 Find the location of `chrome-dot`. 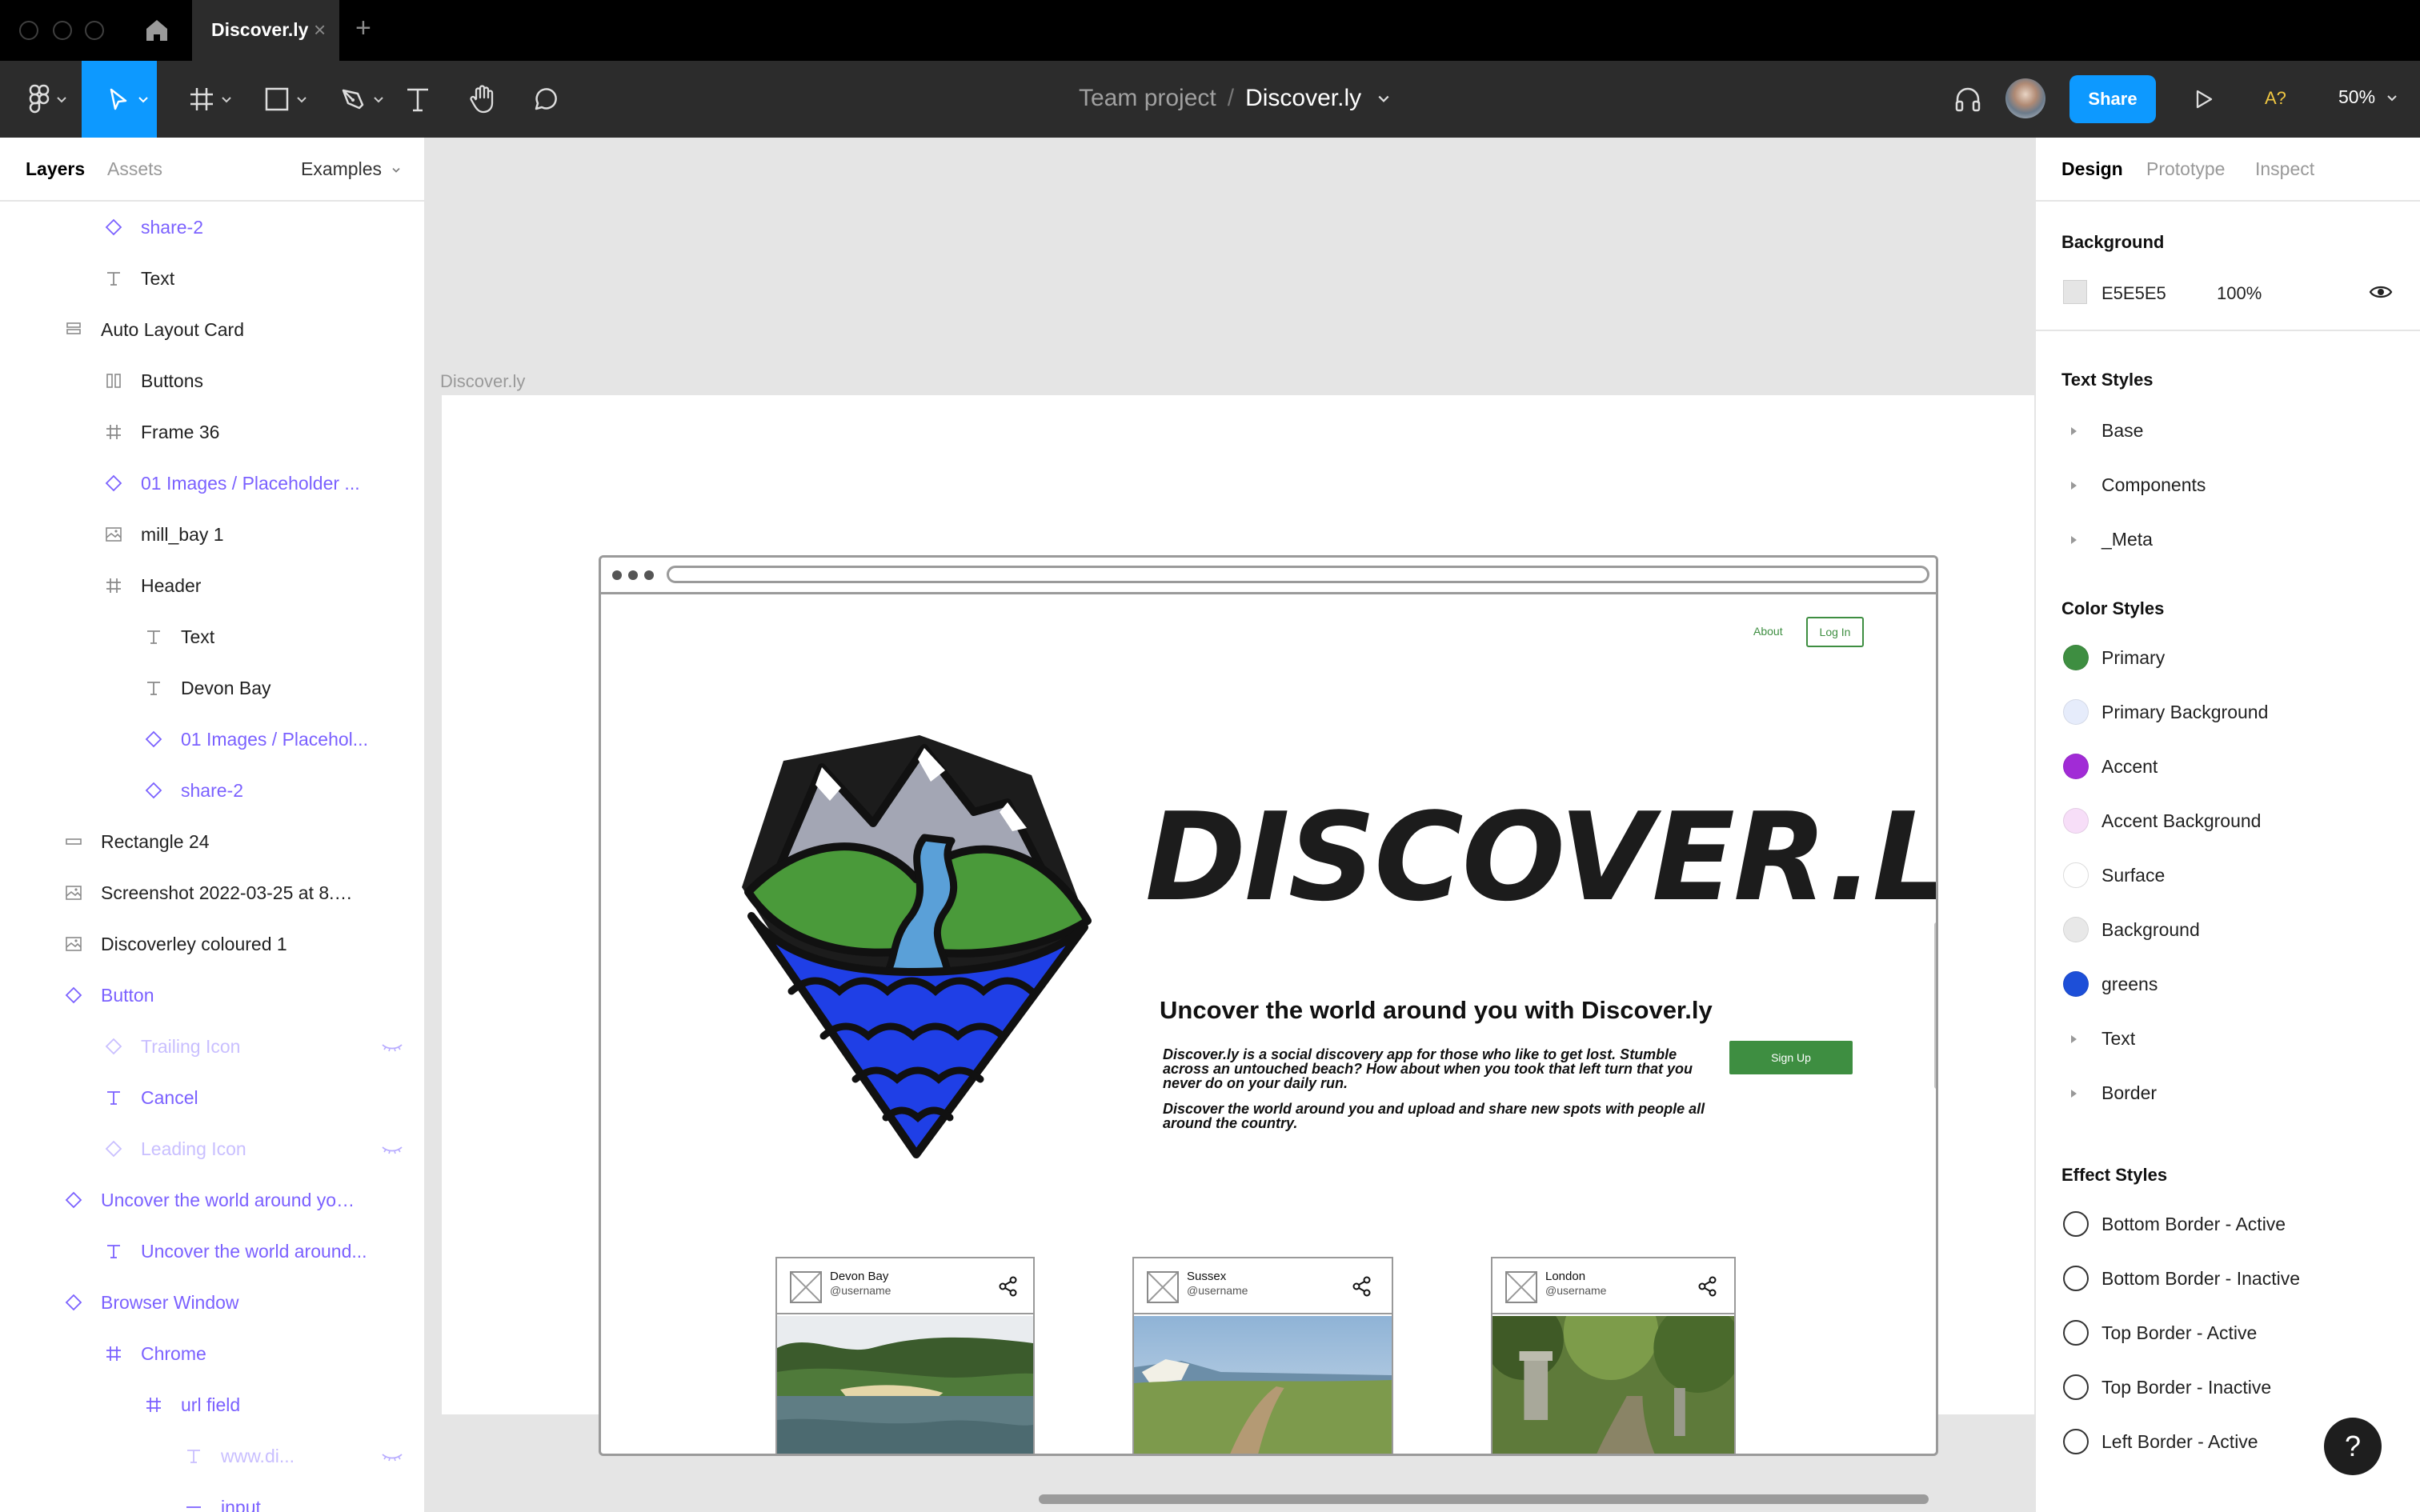

chrome-dot is located at coordinates (633, 575).